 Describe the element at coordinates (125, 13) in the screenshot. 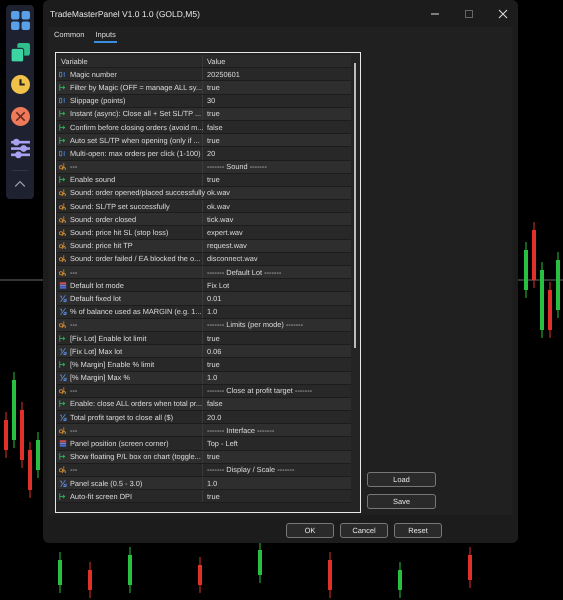

I see `window-title: TradeMasterPanel V1.0 1.0 (GOLD,M5)` at that location.